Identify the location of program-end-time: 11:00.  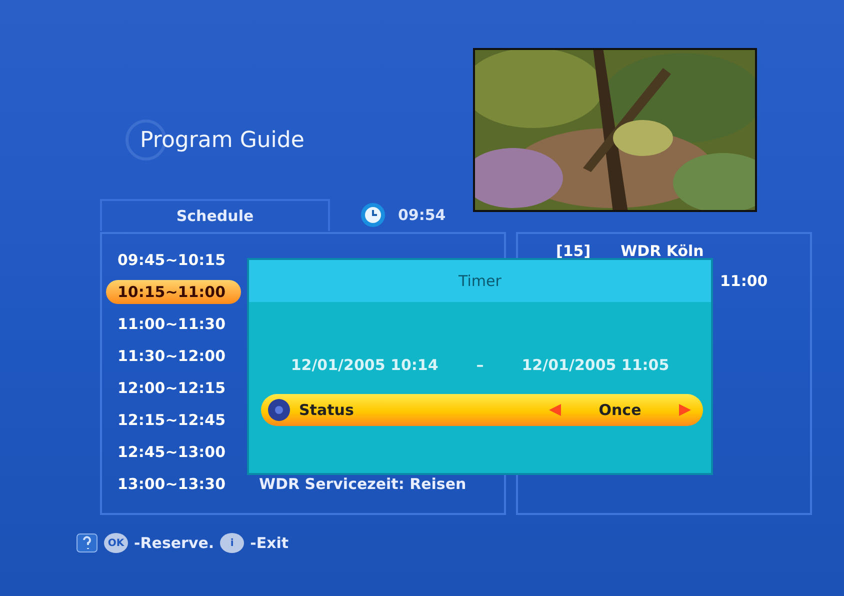
(744, 281).